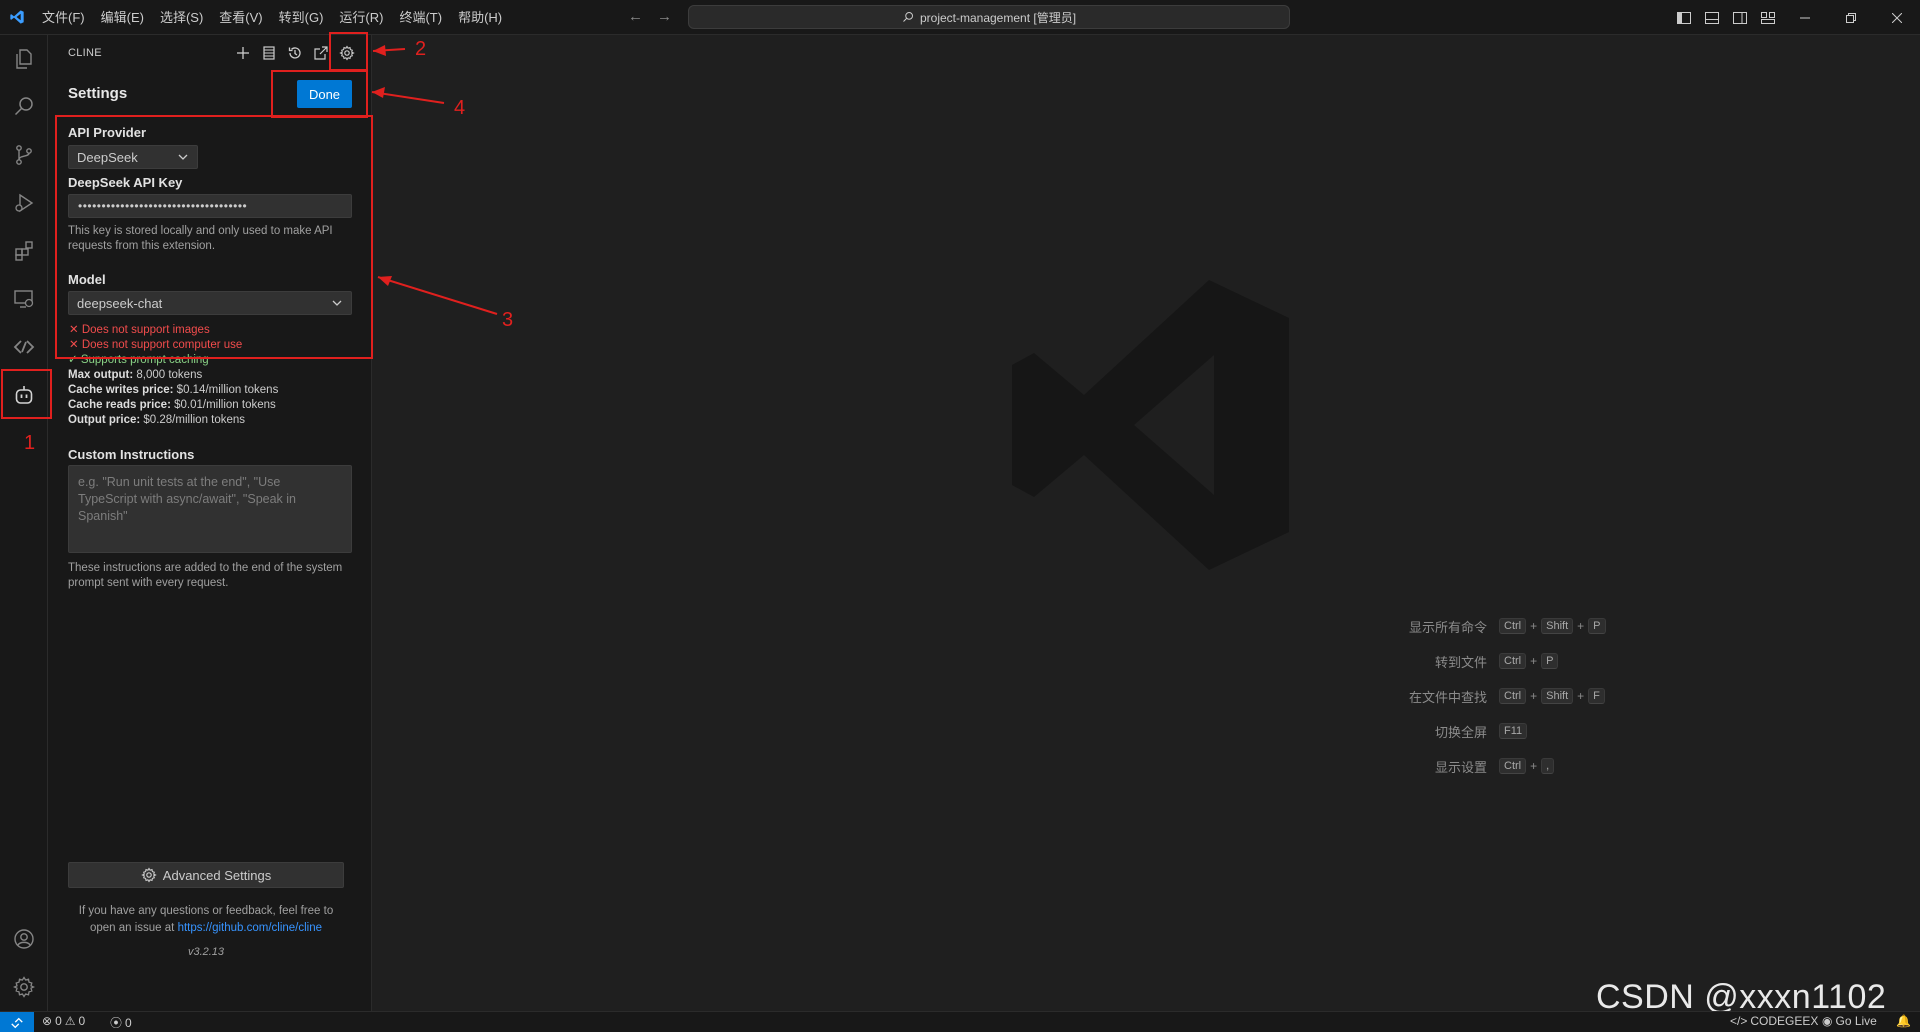 The width and height of the screenshot is (1920, 1032). I want to click on history-icon, so click(295, 53).